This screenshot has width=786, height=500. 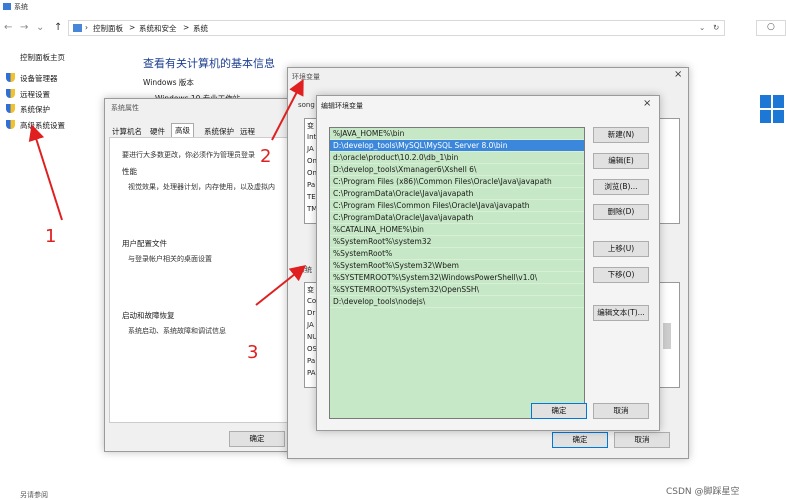 I want to click on annotation-number-2: 2, so click(x=266, y=156).